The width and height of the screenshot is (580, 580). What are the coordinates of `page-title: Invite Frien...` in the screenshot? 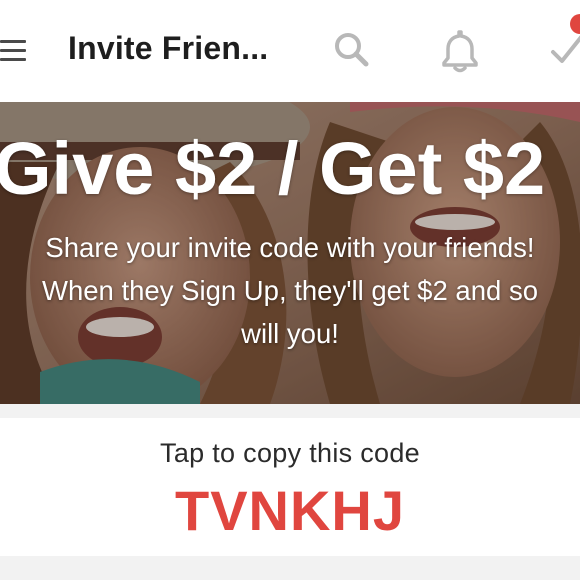 It's located at (168, 48).